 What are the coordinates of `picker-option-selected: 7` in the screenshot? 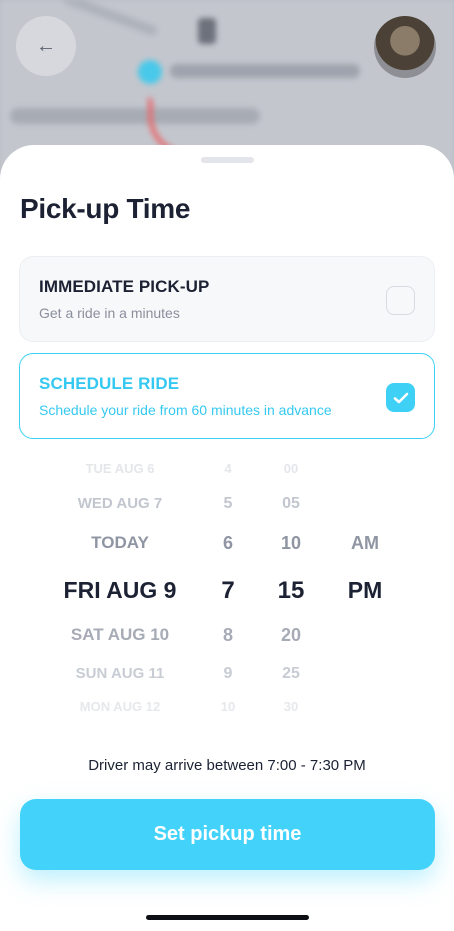 It's located at (228, 591).